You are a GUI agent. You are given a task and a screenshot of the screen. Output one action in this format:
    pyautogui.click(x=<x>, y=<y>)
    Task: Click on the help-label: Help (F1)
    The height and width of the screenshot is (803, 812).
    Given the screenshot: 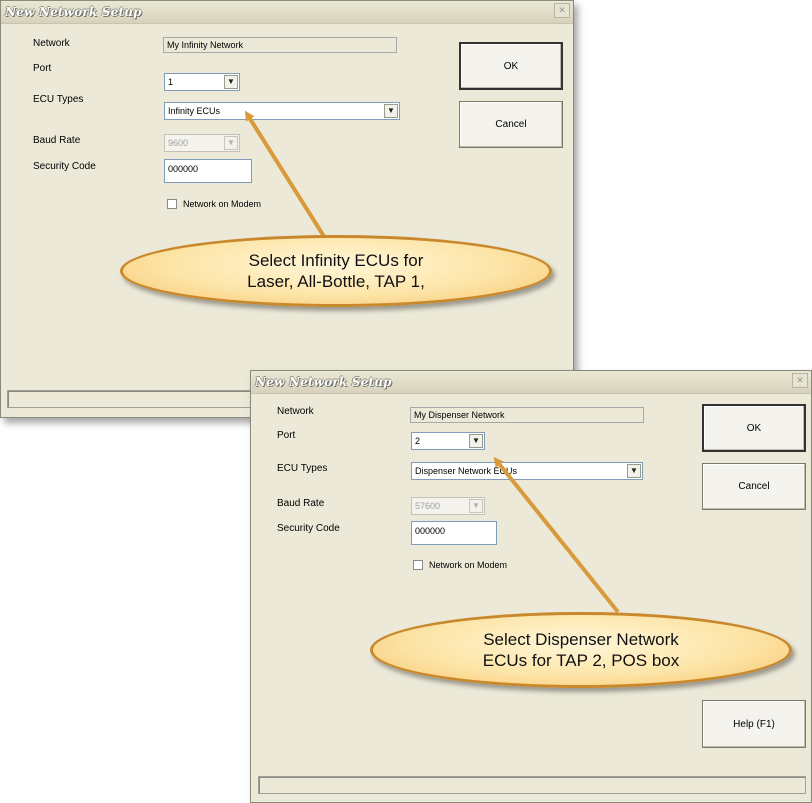 What is the action you would take?
    pyautogui.click(x=754, y=724)
    